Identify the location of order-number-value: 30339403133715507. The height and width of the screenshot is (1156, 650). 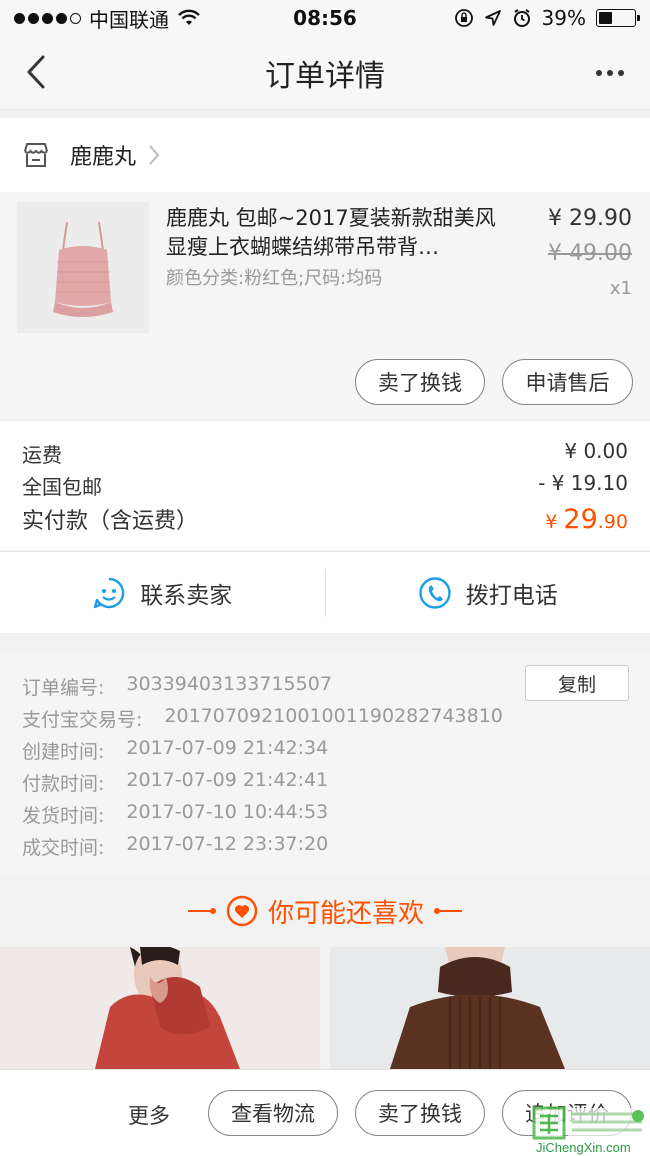
(229, 684).